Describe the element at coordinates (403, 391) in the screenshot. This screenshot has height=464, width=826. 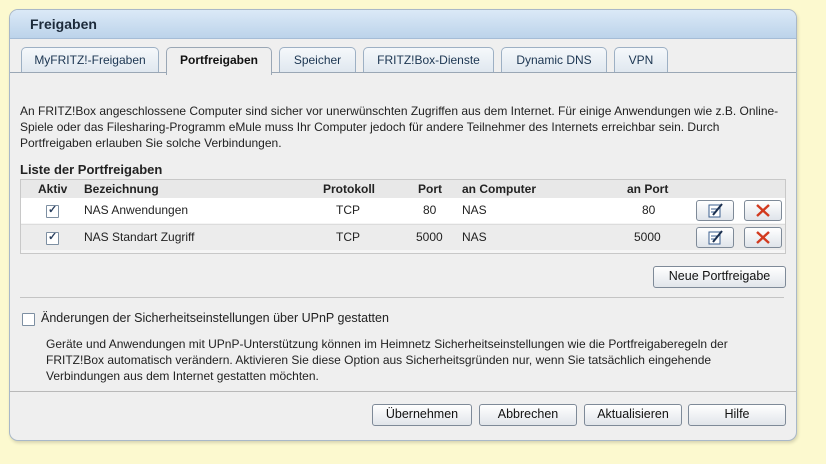
I see `footer-divider` at that location.